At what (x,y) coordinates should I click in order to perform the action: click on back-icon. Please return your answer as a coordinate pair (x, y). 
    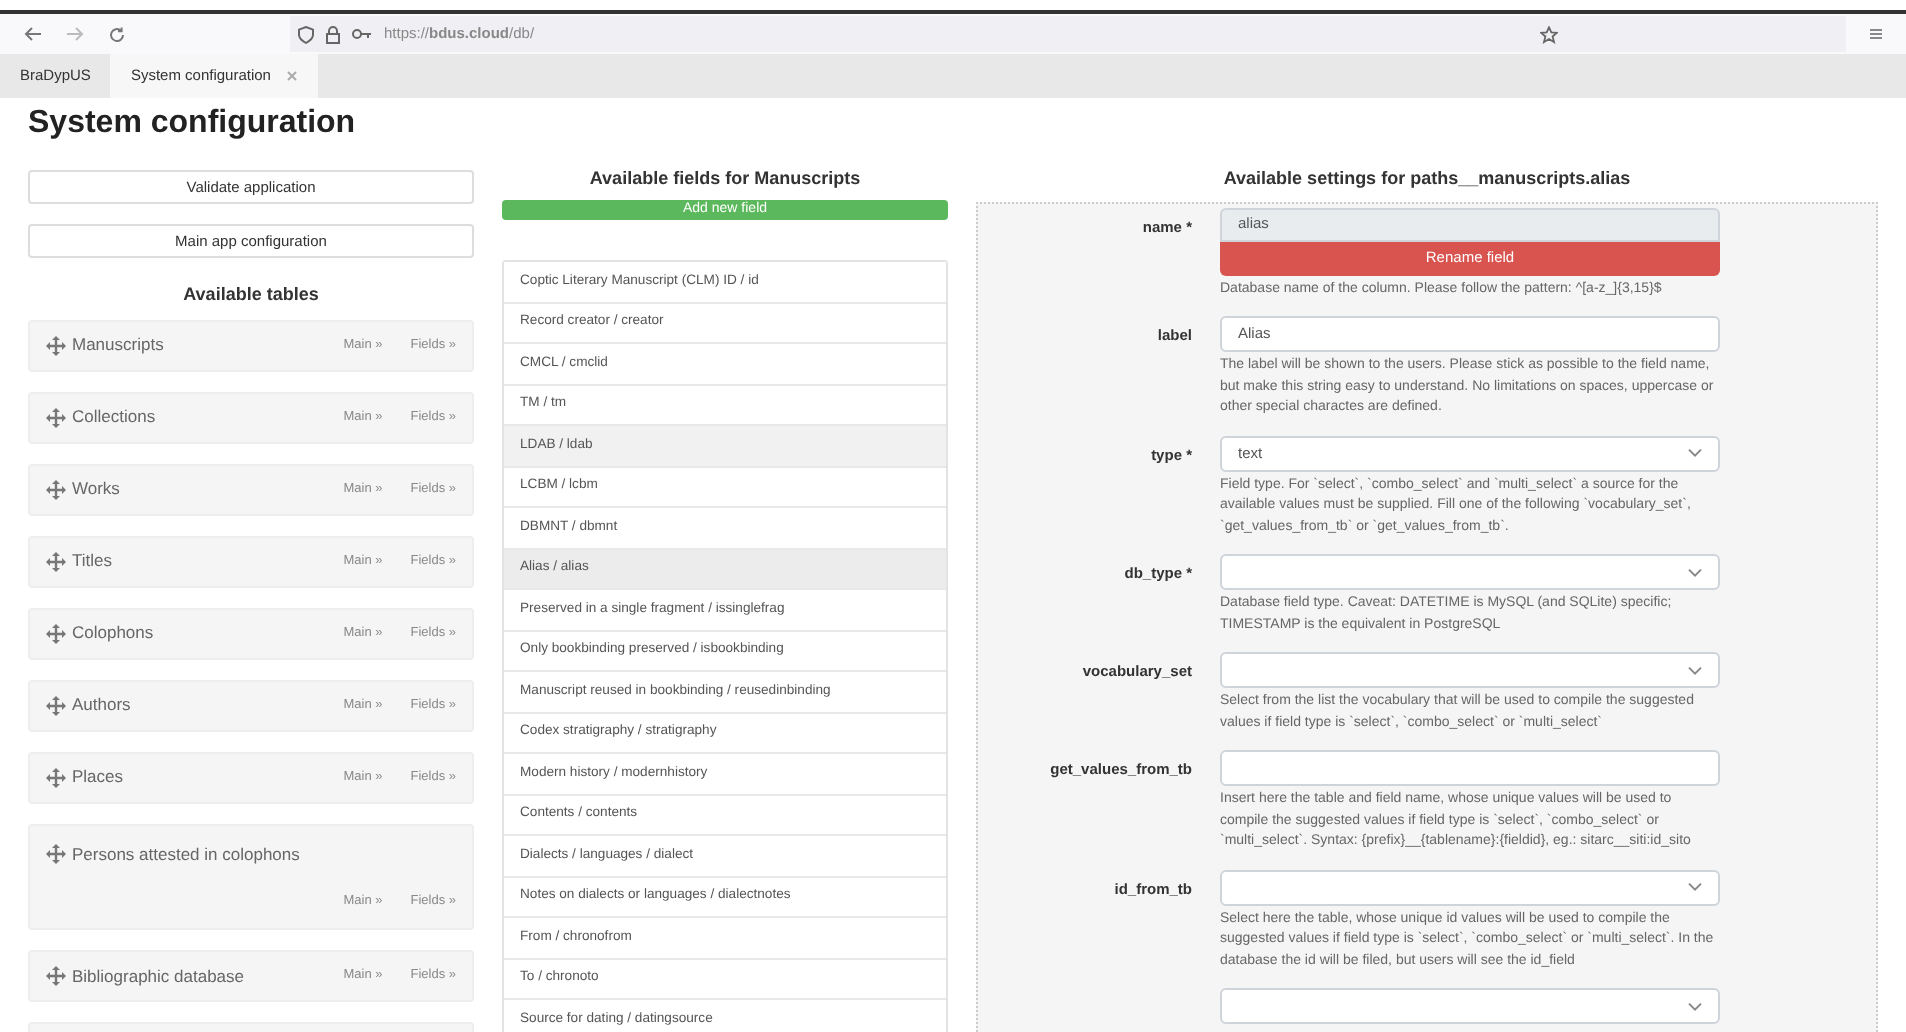
    Looking at the image, I should click on (33, 34).